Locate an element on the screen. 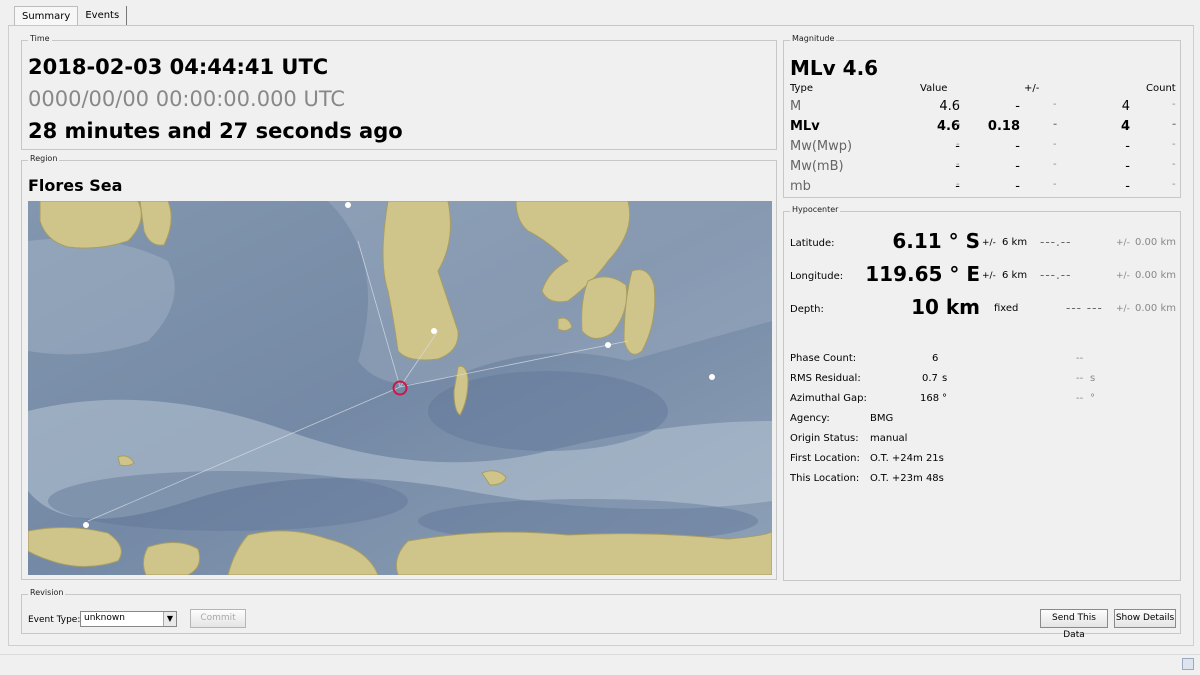 This screenshot has height=675, width=1200. first-location-label: First Location: is located at coordinates (825, 458).